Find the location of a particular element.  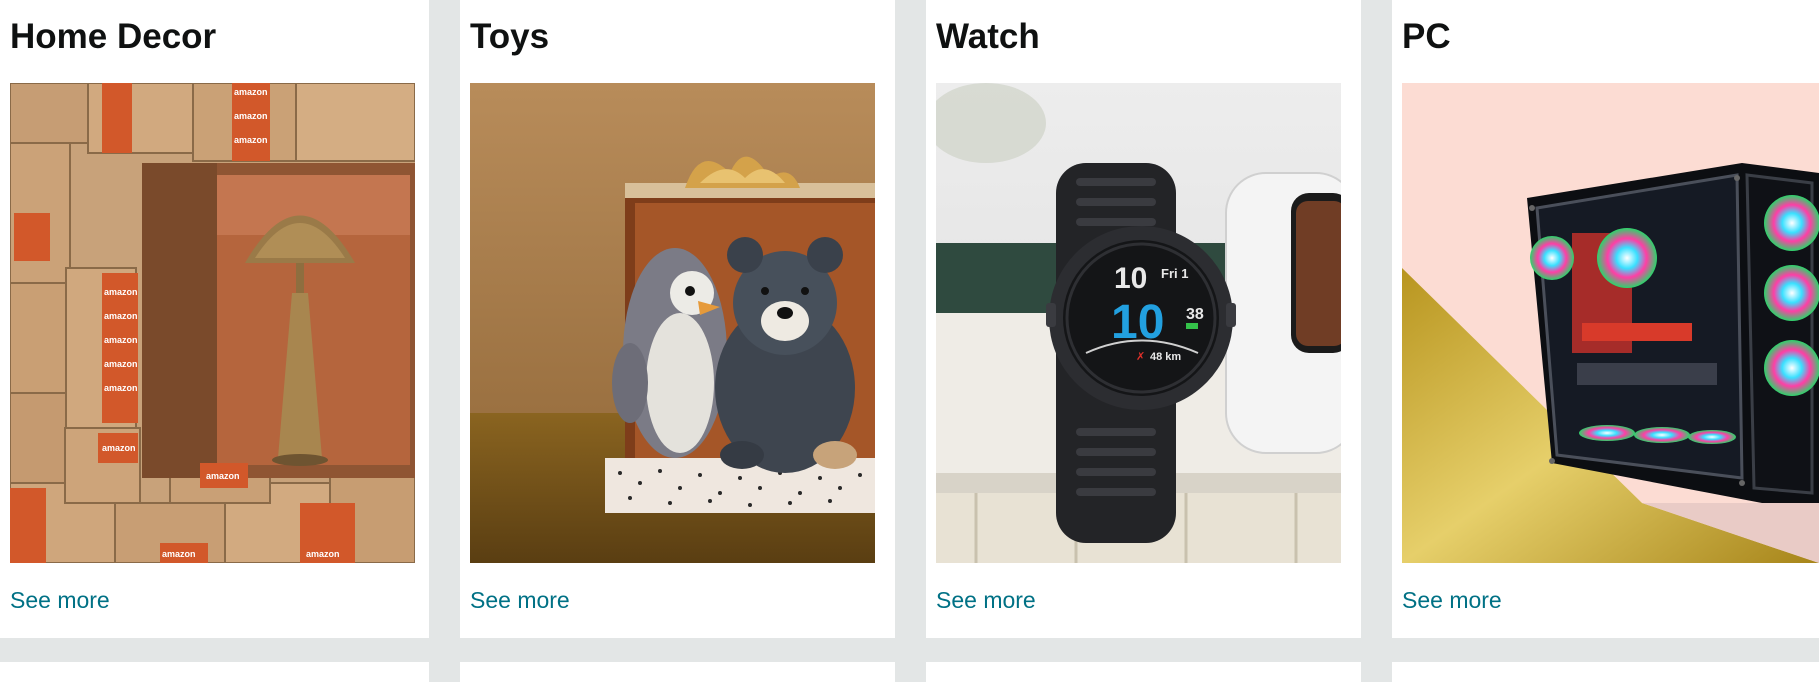

card-title: Toys is located at coordinates (510, 36).